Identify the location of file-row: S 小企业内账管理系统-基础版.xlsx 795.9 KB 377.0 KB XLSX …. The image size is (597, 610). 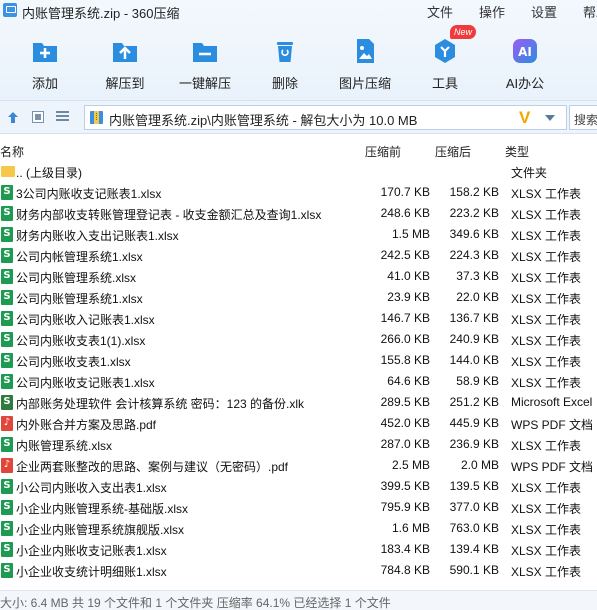
(298, 508).